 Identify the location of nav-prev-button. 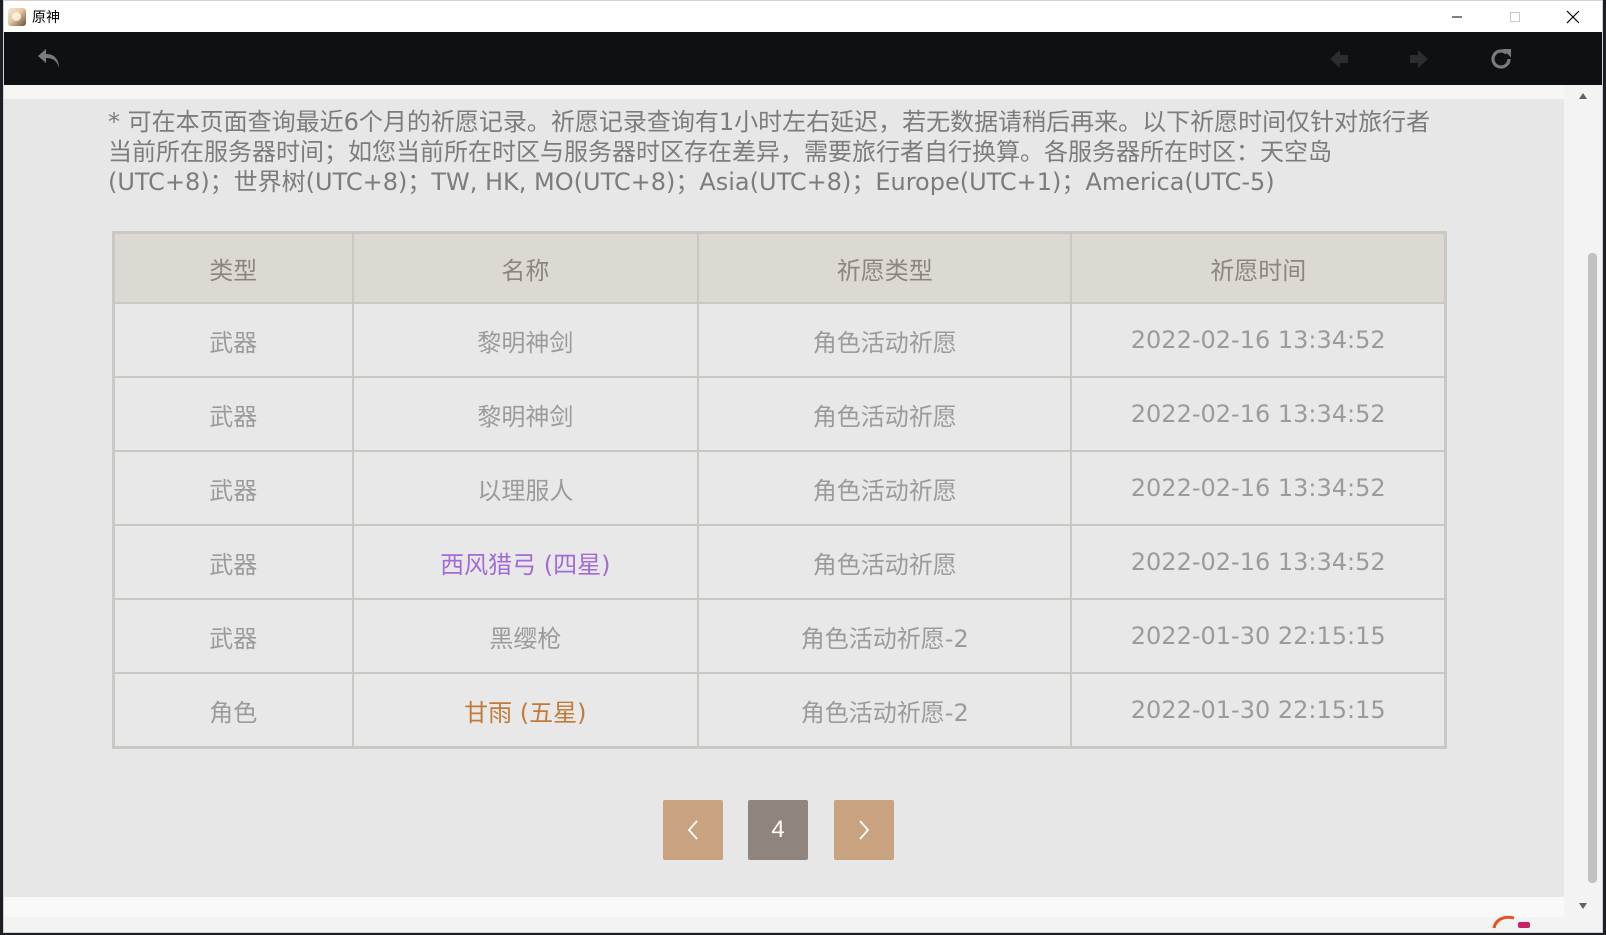
(1339, 59).